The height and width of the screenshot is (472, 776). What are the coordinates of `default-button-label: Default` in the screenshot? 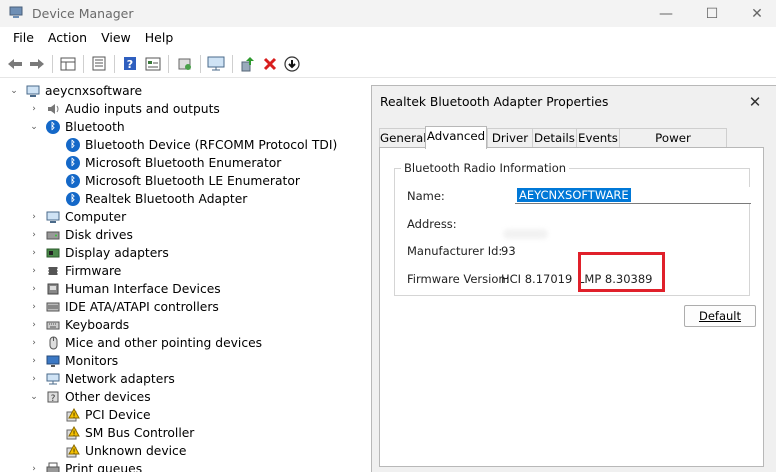 It's located at (720, 316).